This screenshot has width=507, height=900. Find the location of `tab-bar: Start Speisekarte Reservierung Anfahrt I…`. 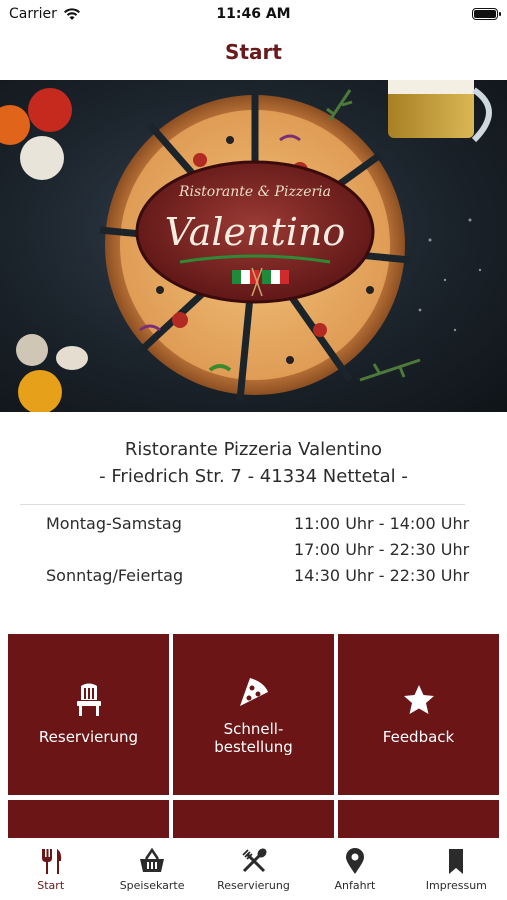

tab-bar: Start Speisekarte Reservierung Anfahrt I… is located at coordinates (253, 870).